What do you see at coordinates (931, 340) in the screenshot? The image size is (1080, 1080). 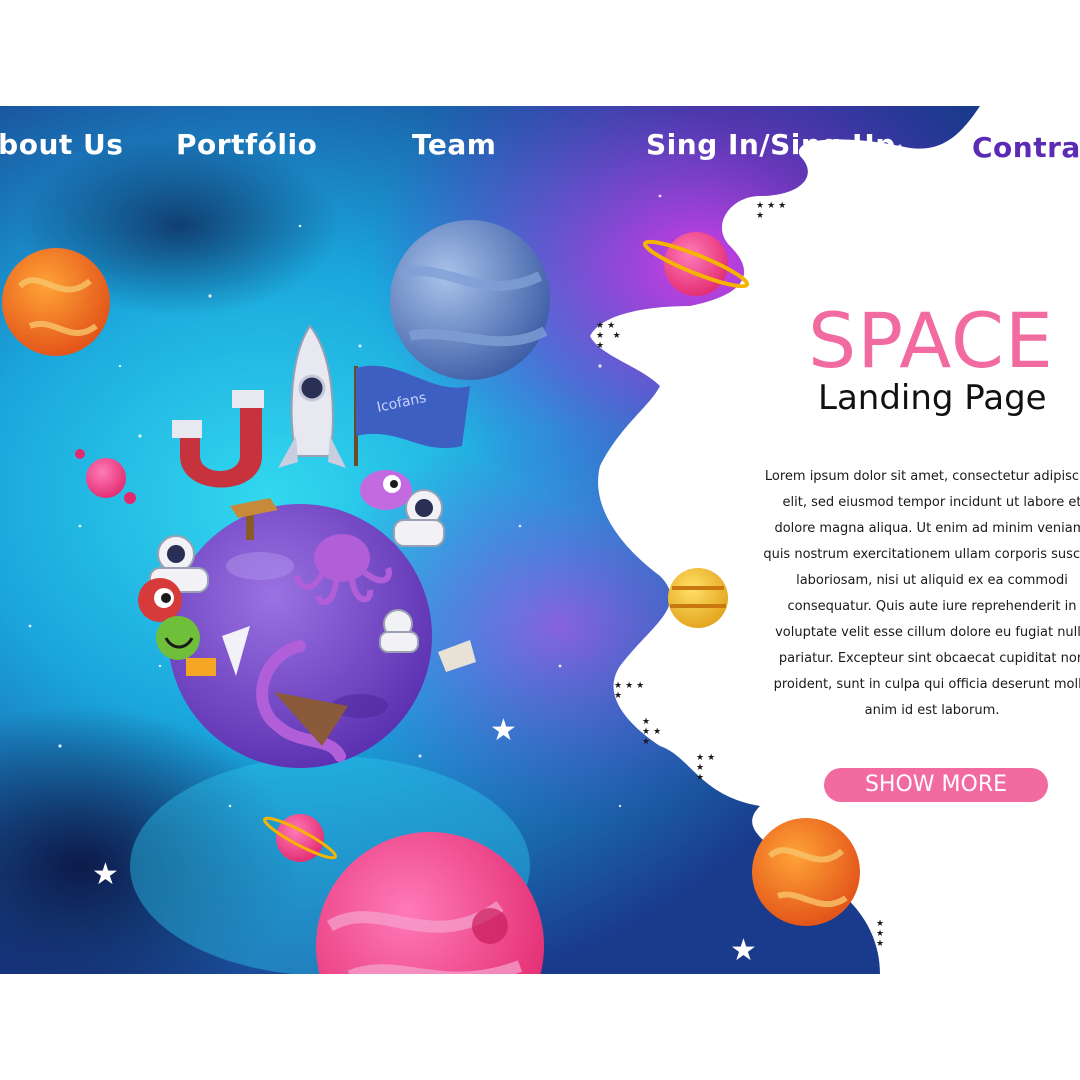 I see `hero-title: SPACE` at bounding box center [931, 340].